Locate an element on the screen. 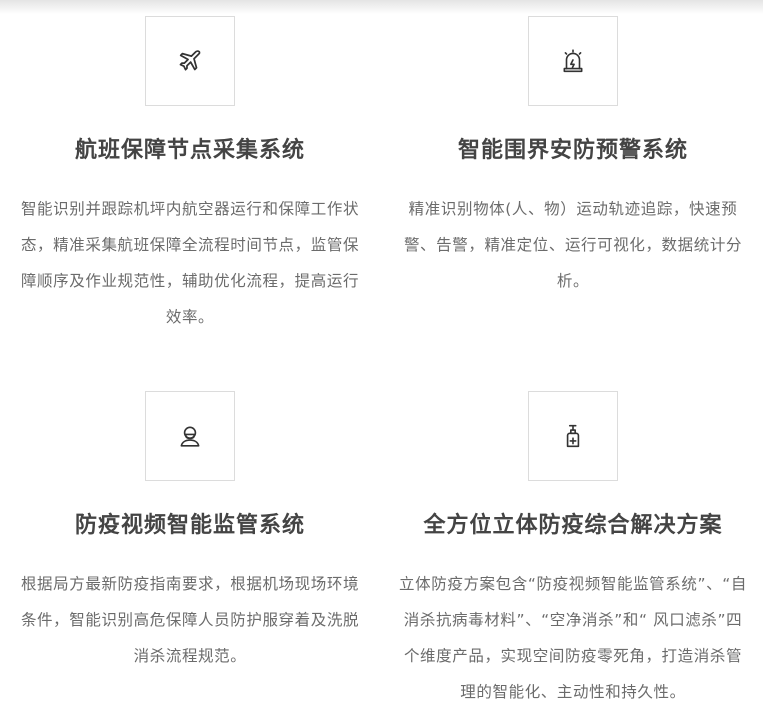 The image size is (763, 722). sanitizer-bottle-icon is located at coordinates (573, 436).